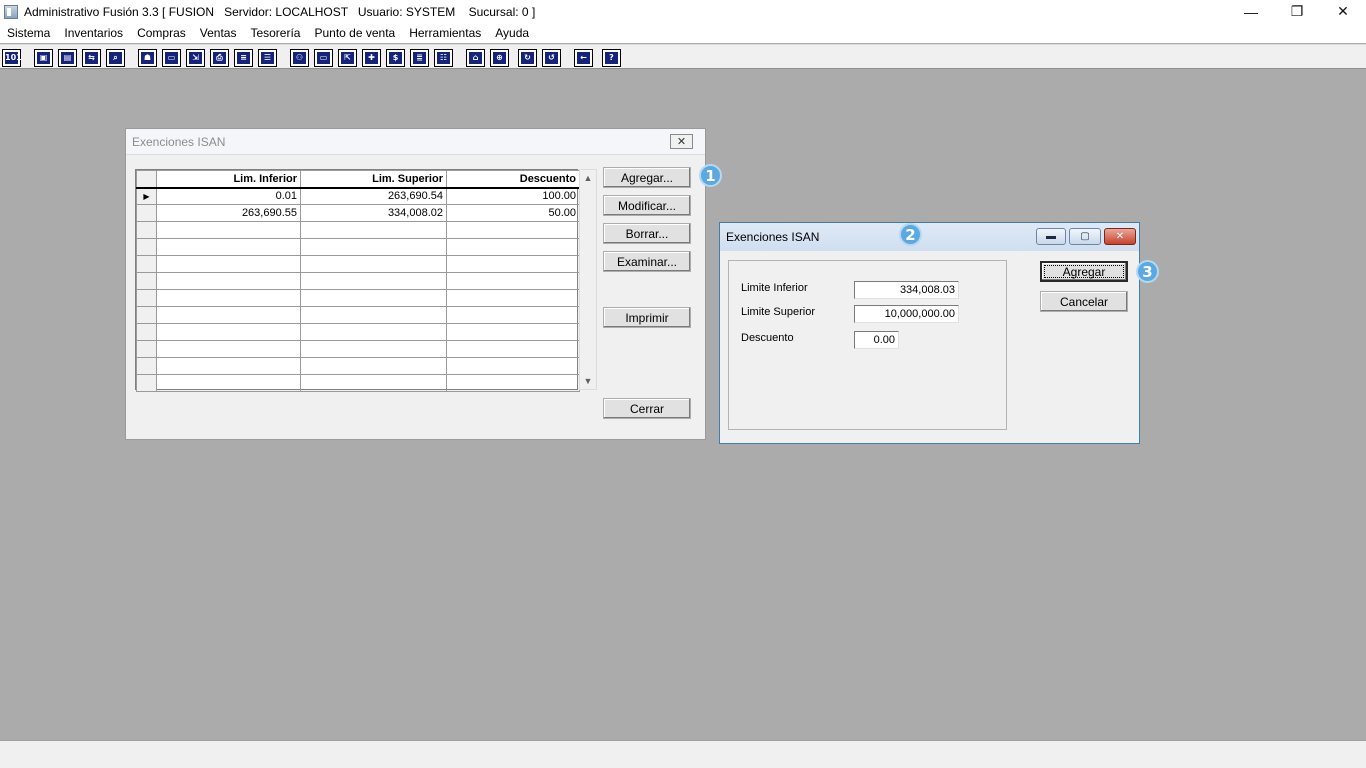 The width and height of the screenshot is (1366, 768). Describe the element at coordinates (28, 33) in the screenshot. I see `menu-sistema: Sistema` at that location.